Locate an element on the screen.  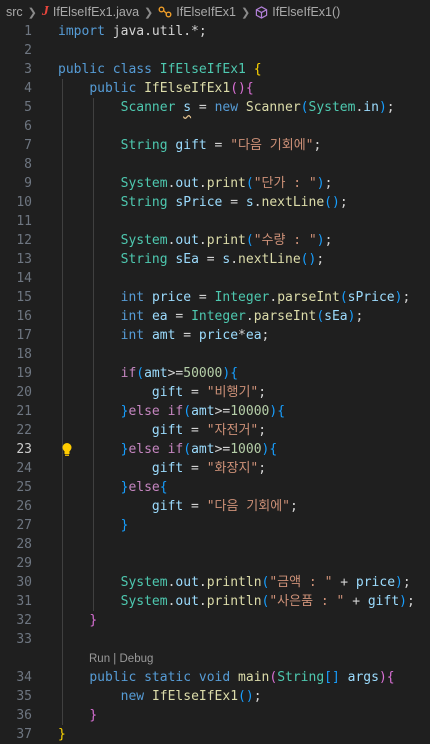
code-text: public class IfElseIfEx1 { is located at coordinates (160, 69).